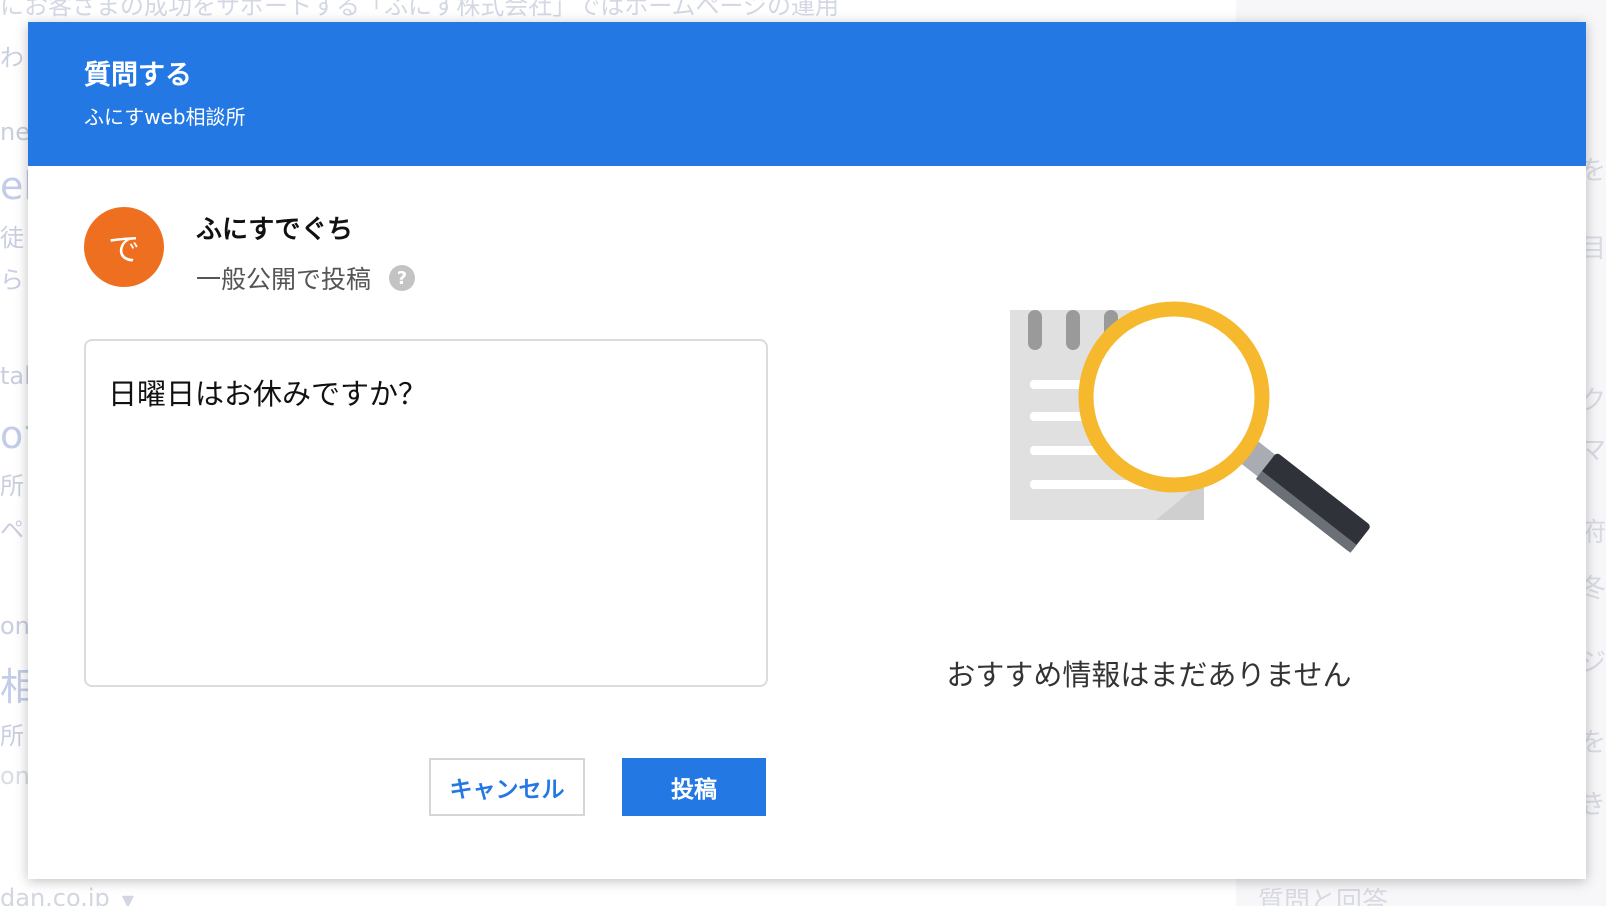  I want to click on avatar: で, so click(124, 247).